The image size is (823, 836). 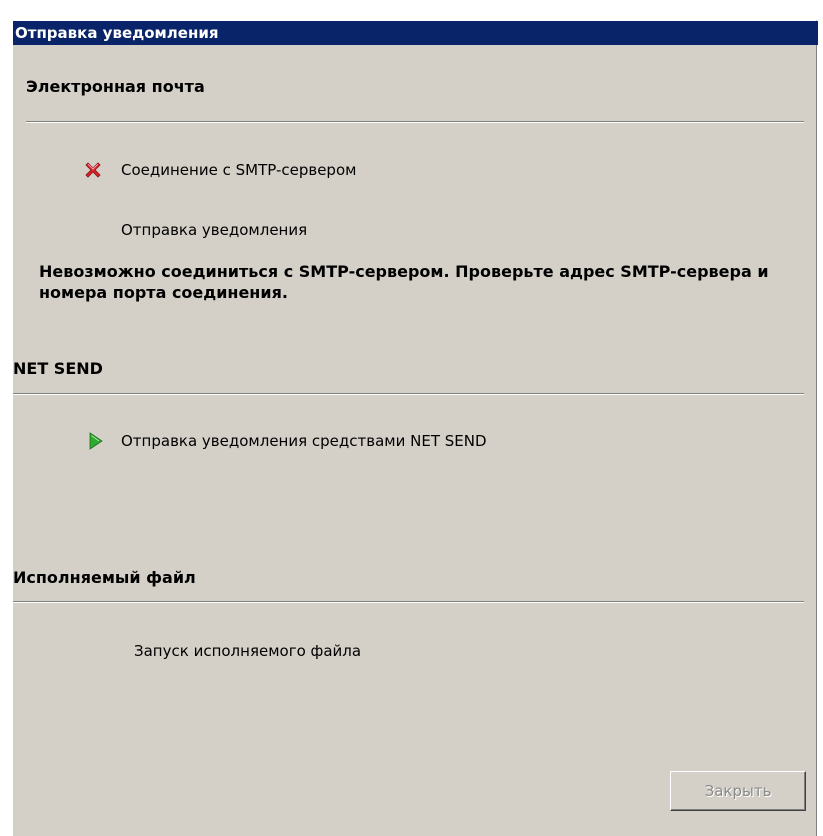 I want to click on window-title: Отправка уведомления, so click(x=117, y=33).